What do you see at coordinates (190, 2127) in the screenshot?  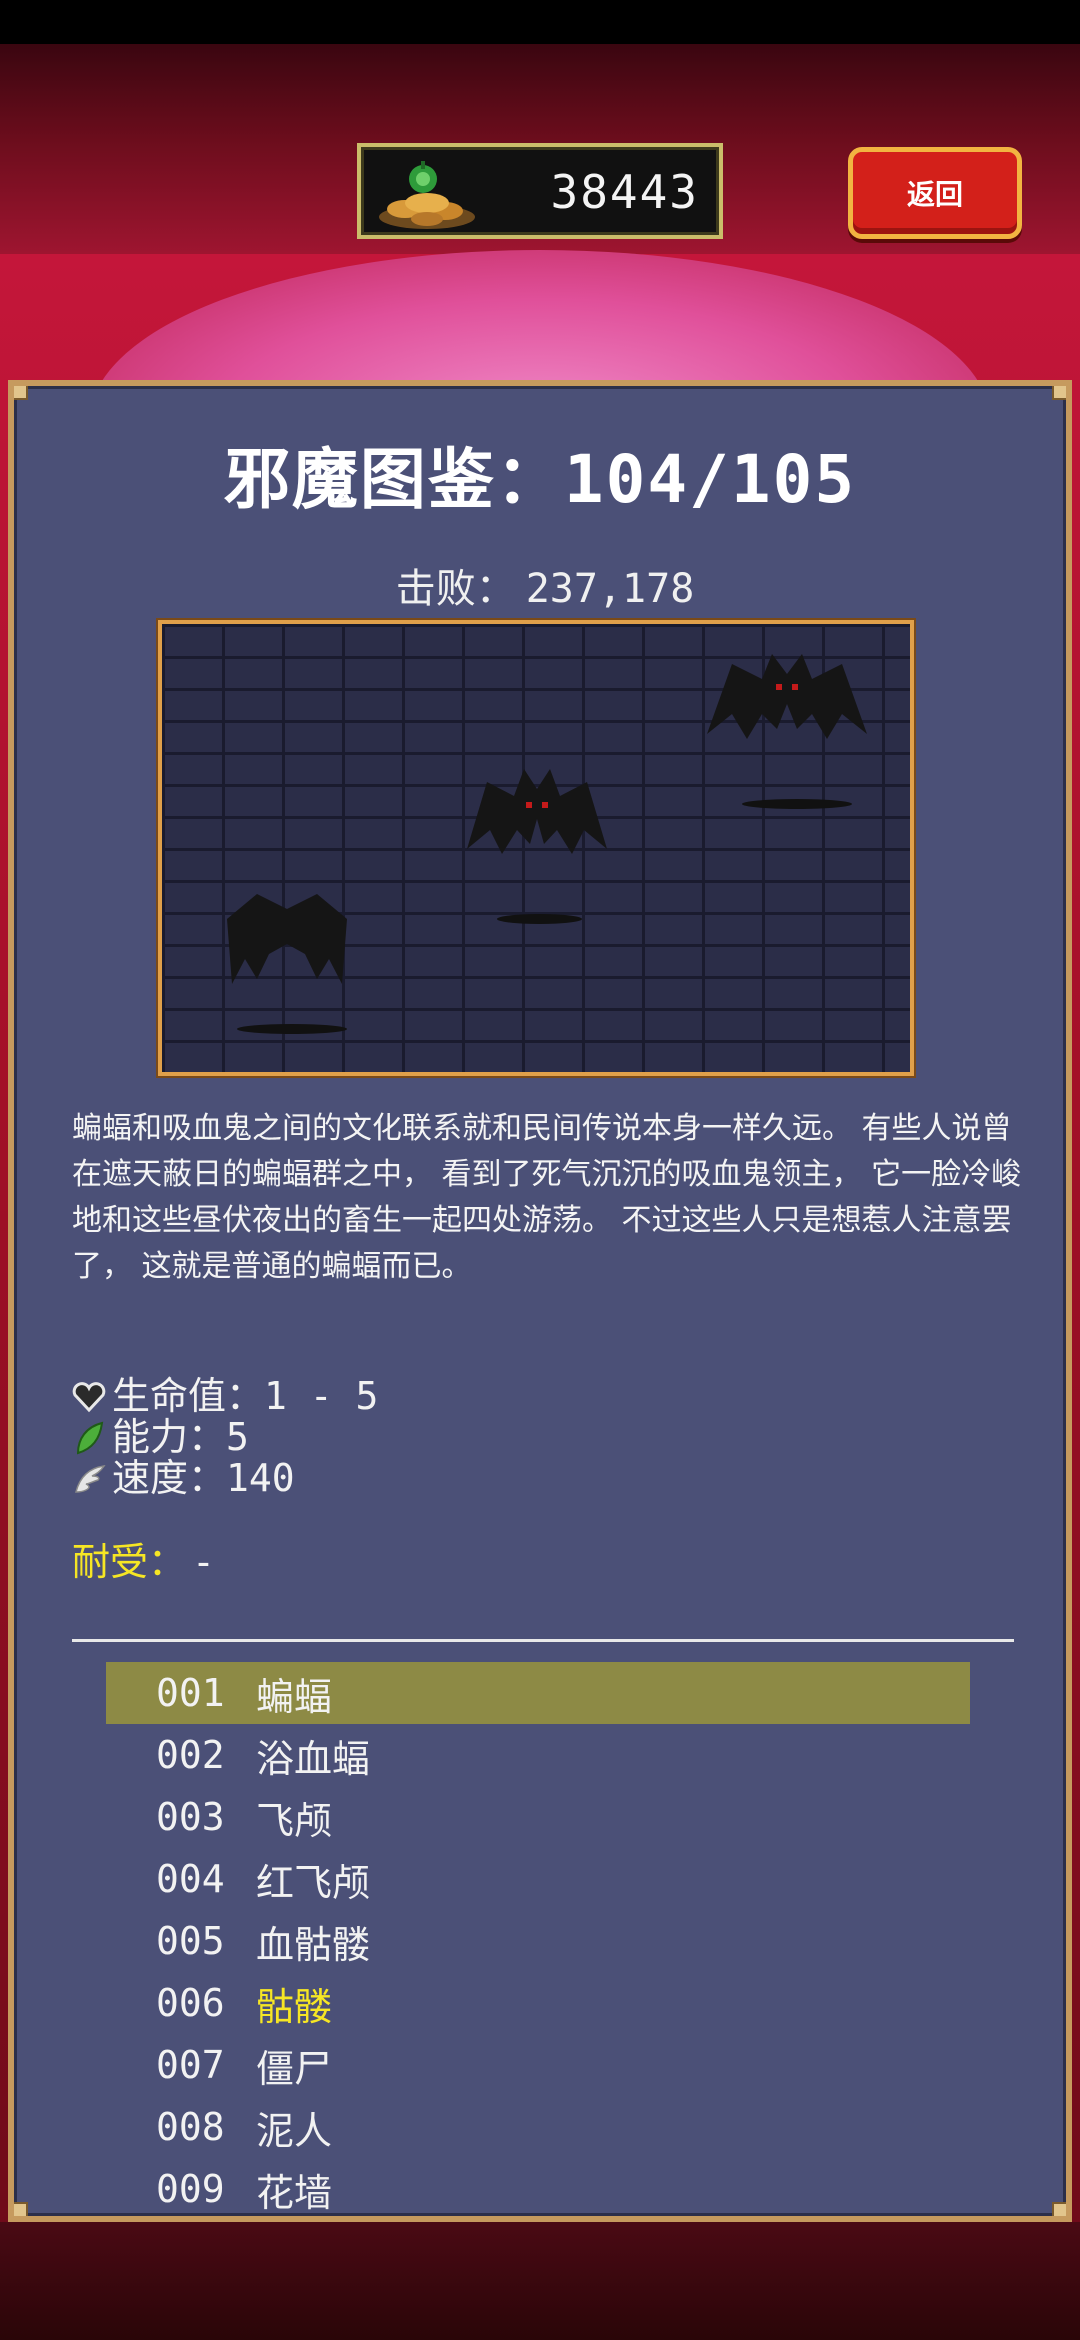 I see `list-item-number: 008` at bounding box center [190, 2127].